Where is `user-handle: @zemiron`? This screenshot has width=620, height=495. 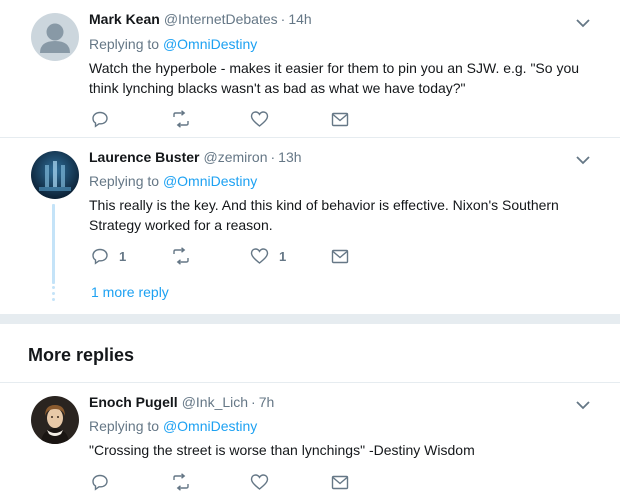 user-handle: @zemiron is located at coordinates (235, 157).